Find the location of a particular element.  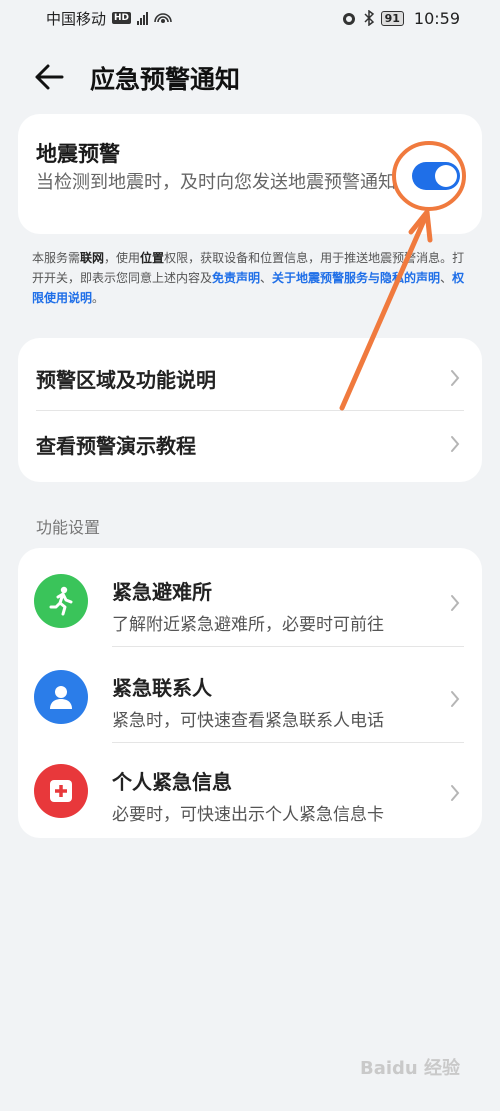

earthquake-alert-title: 地震预警 is located at coordinates (78, 154).